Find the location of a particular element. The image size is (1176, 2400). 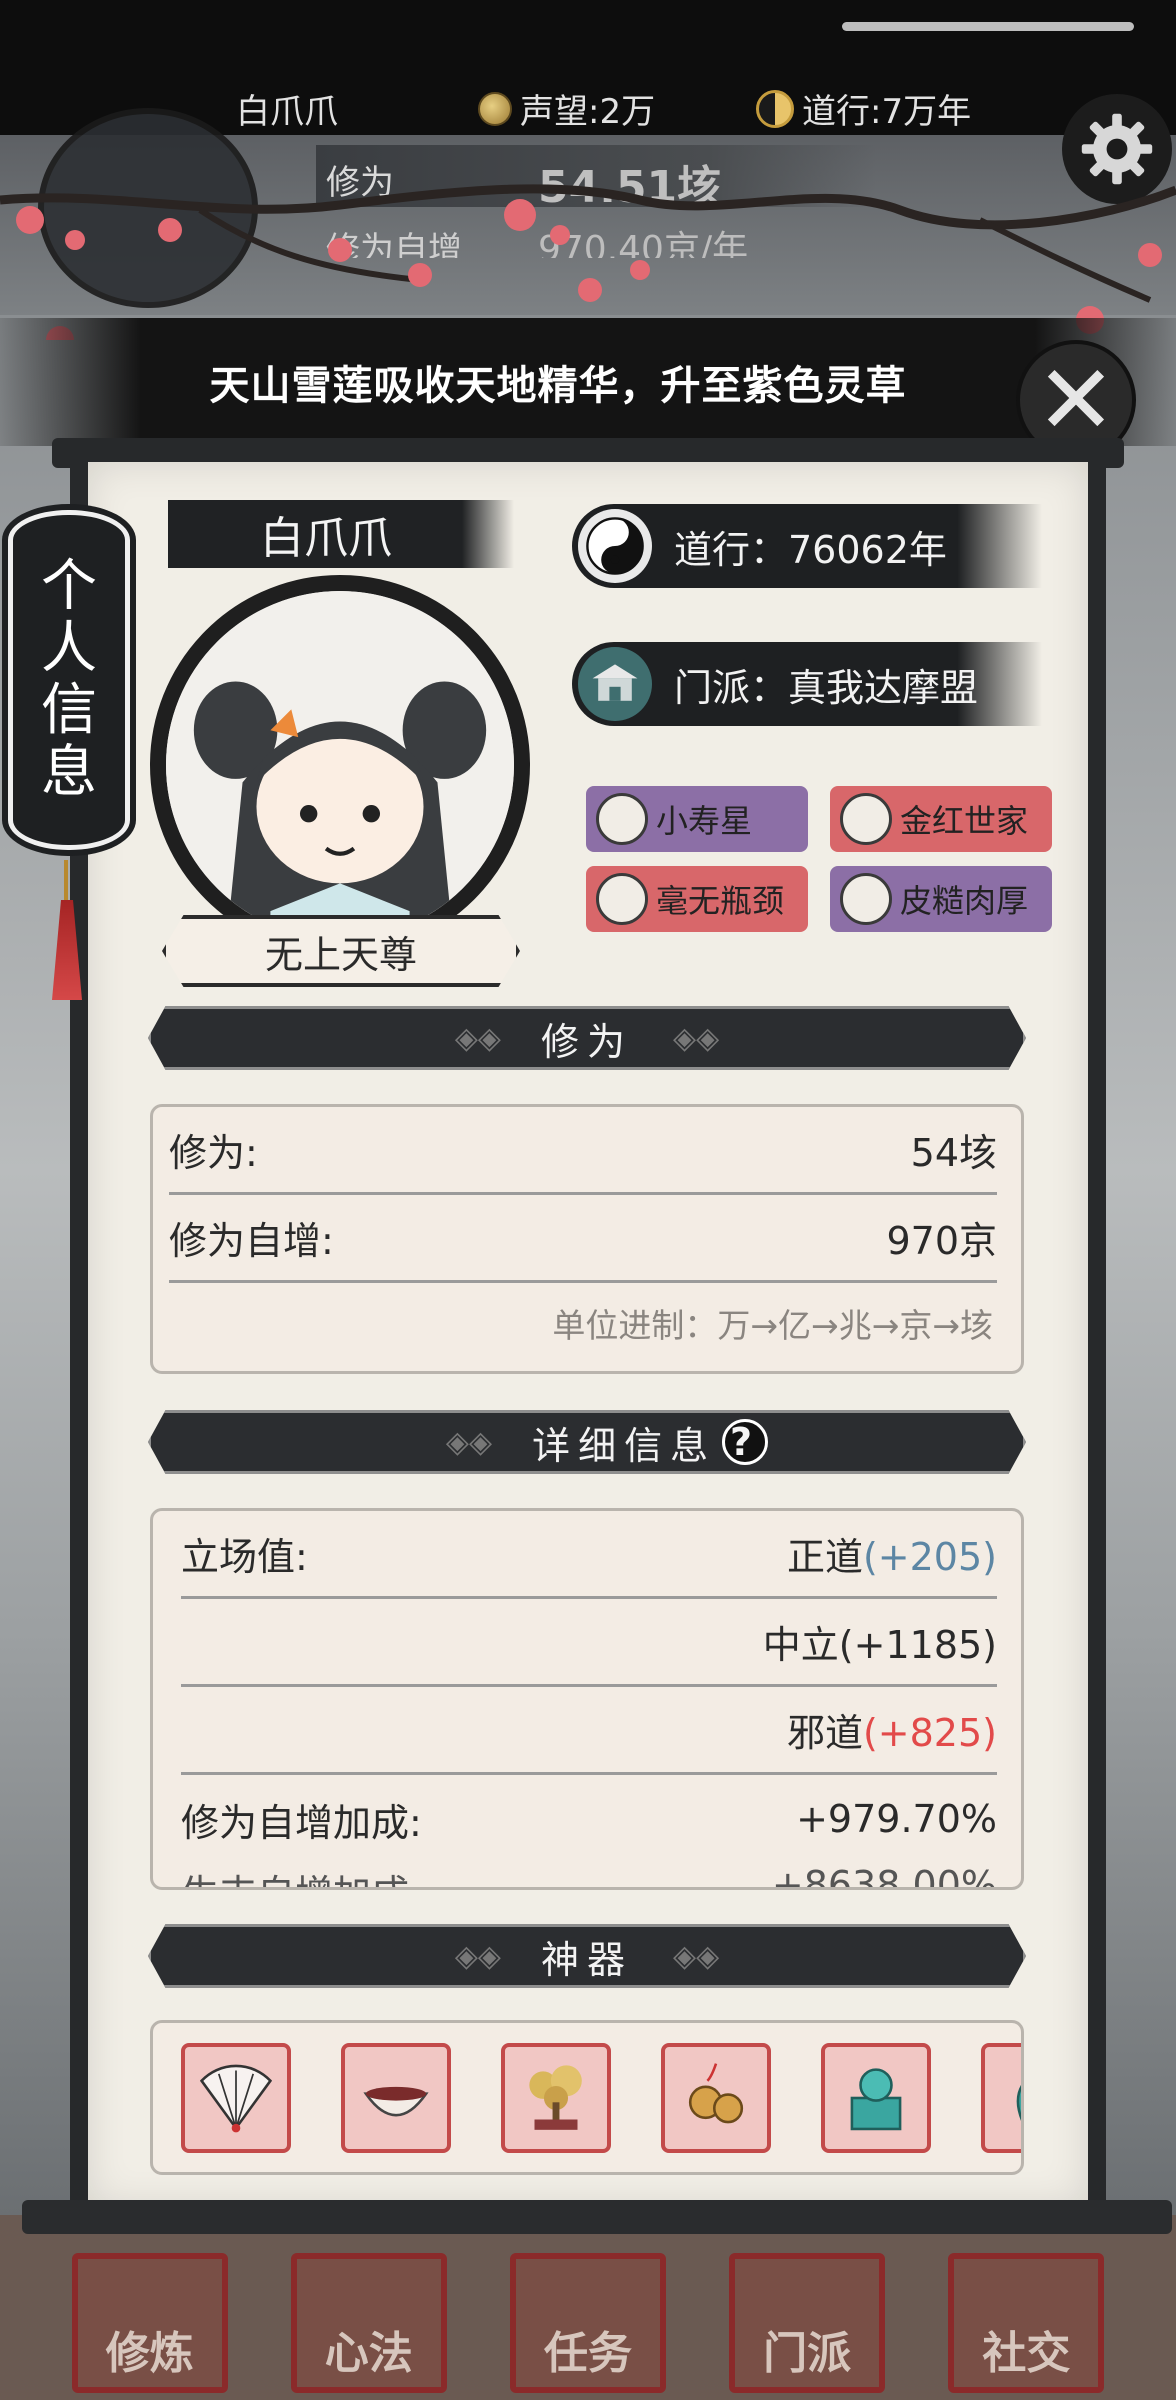

section-header-cultivation: ◈◈ 修为 ◈◈ is located at coordinates (587, 1038).